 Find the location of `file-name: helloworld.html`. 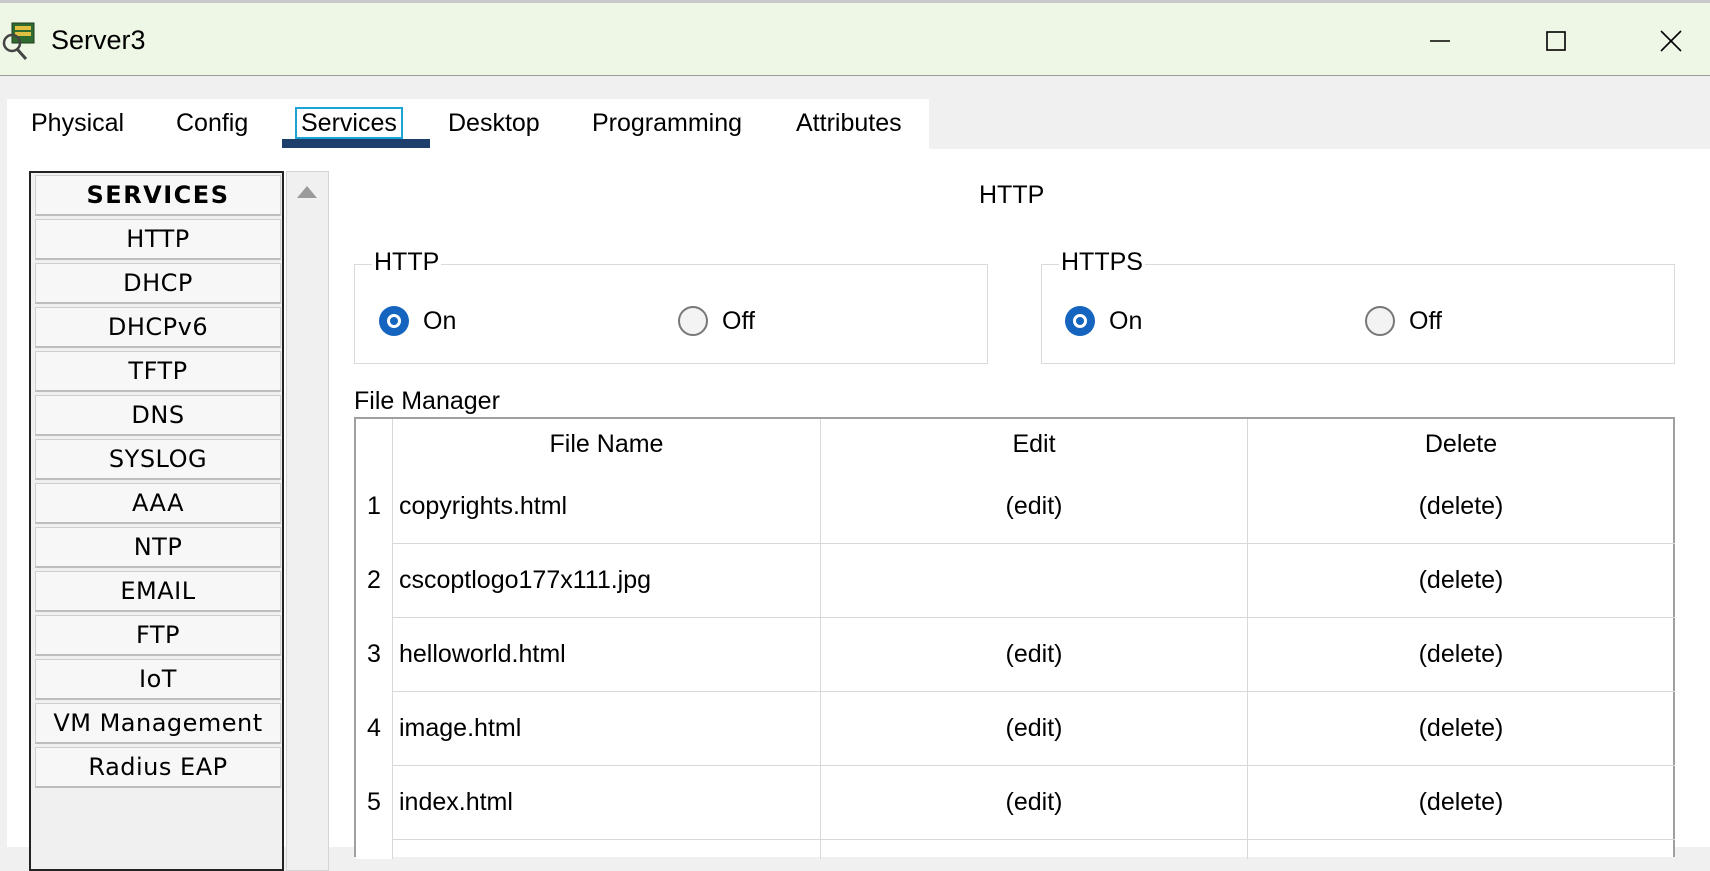

file-name: helloworld.html is located at coordinates (482, 654).